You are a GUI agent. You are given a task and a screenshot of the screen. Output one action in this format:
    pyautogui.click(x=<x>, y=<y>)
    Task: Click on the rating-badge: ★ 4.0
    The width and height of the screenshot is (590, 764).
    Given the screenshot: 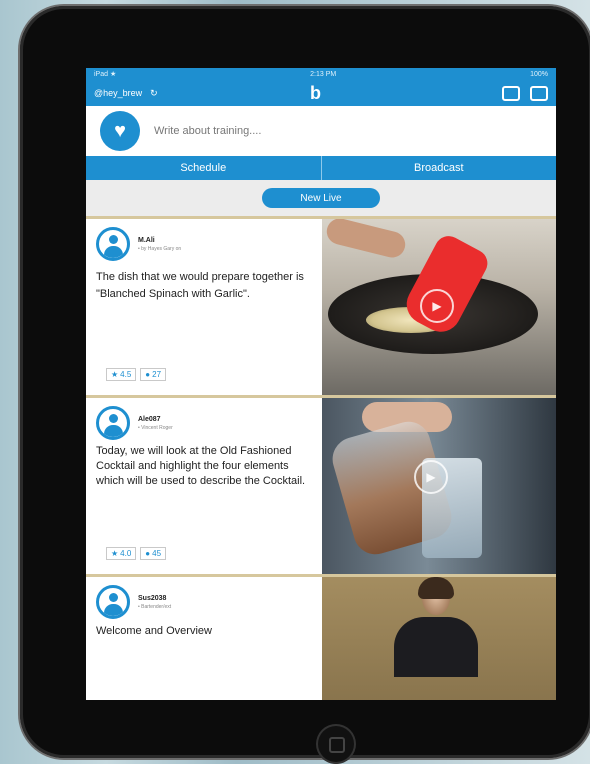 What is the action you would take?
    pyautogui.click(x=121, y=553)
    